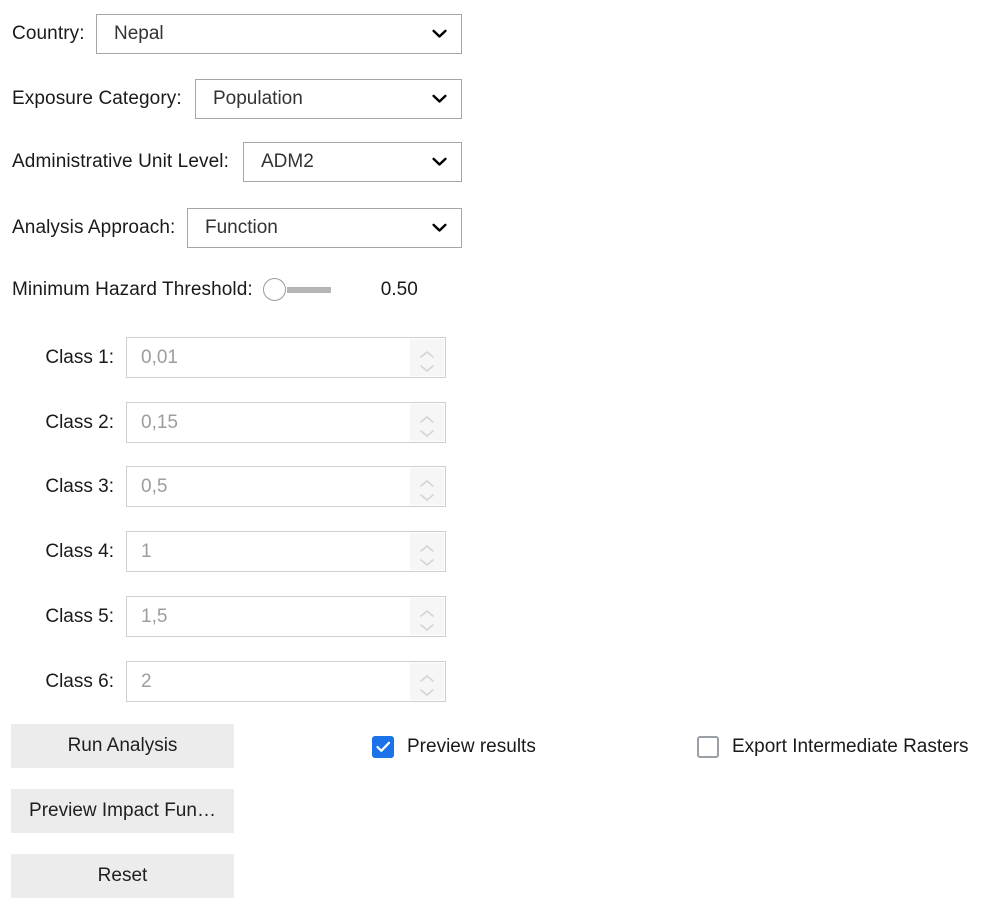 This screenshot has height=910, width=995. Describe the element at coordinates (497, 228) in the screenshot. I see `field-row-analysis-approach: Analysis Approach: Function` at that location.